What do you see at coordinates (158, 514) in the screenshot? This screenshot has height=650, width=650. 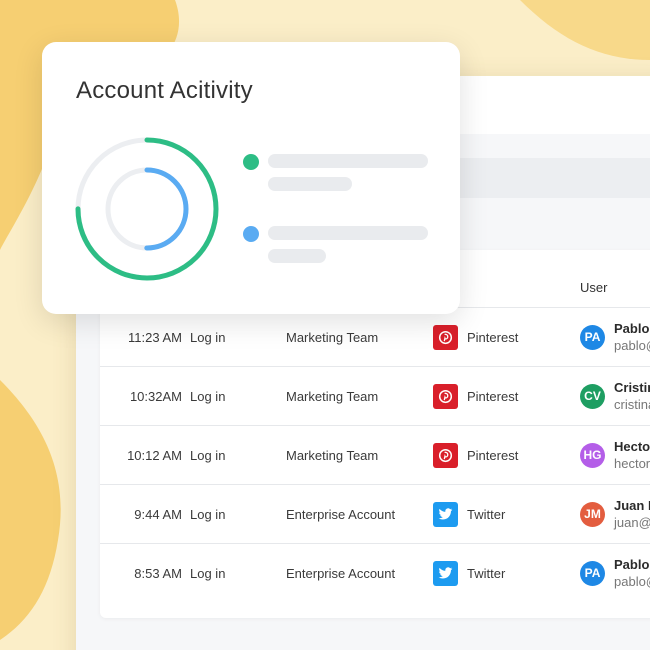 I see `row-time: 9:44 AM` at bounding box center [158, 514].